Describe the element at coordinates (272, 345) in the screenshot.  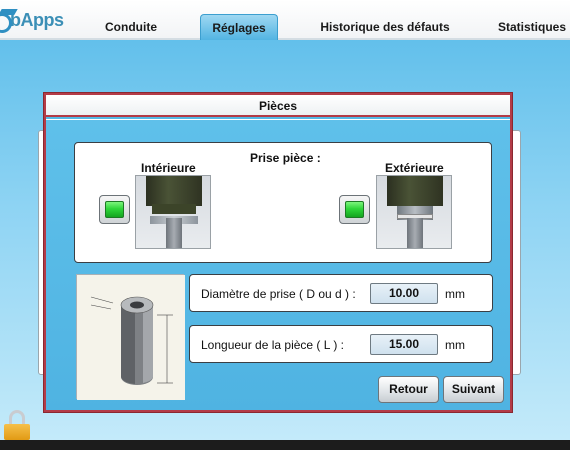
I see `longueur-label: Longueur de la pièce ( L ) :` at that location.